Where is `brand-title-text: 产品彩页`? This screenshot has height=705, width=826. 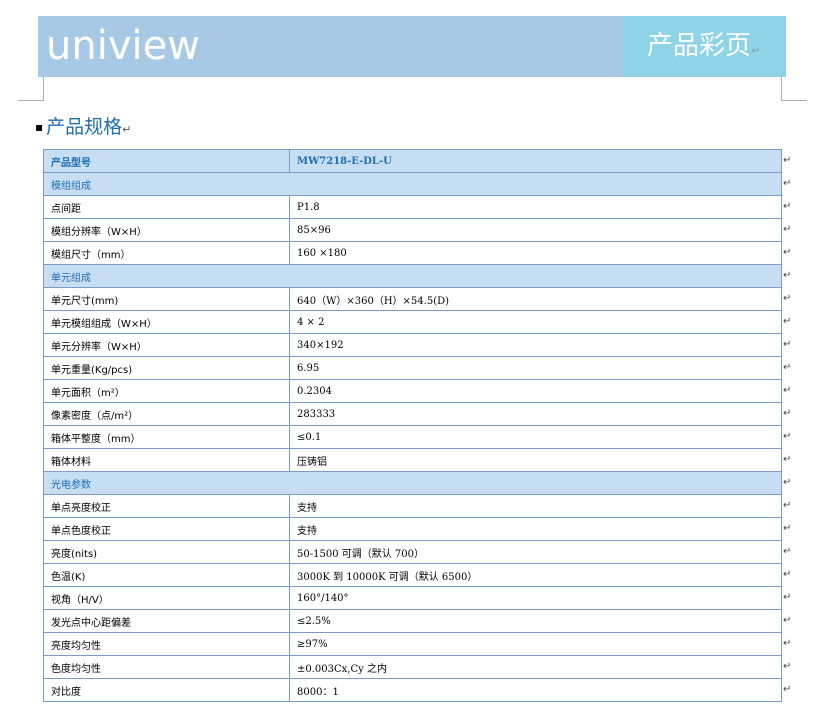 brand-title-text: 产品彩页 is located at coordinates (699, 46).